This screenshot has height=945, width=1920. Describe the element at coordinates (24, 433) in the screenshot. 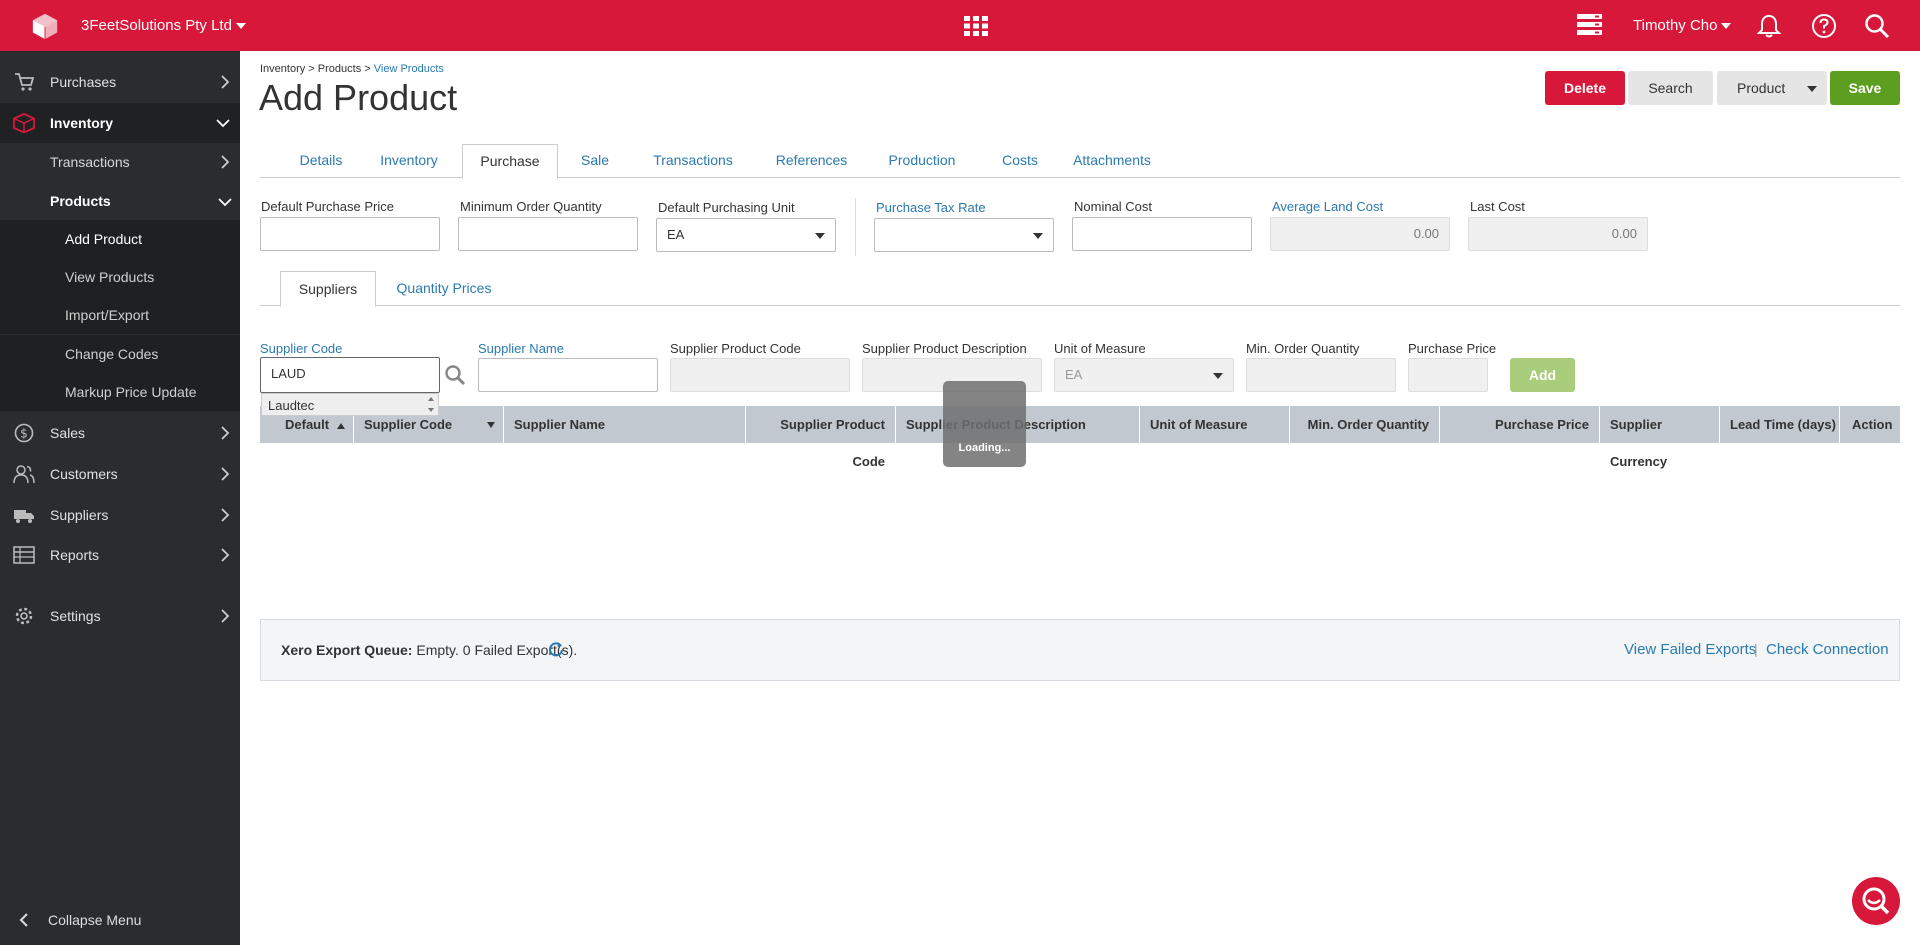

I see `dollar-icon: $` at that location.